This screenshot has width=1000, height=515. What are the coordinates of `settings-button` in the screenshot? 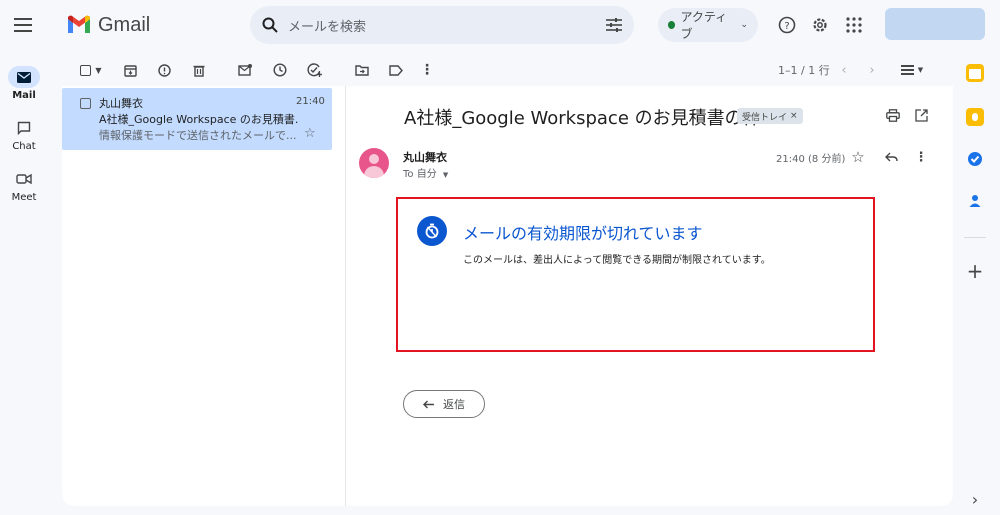 It's located at (820, 25).